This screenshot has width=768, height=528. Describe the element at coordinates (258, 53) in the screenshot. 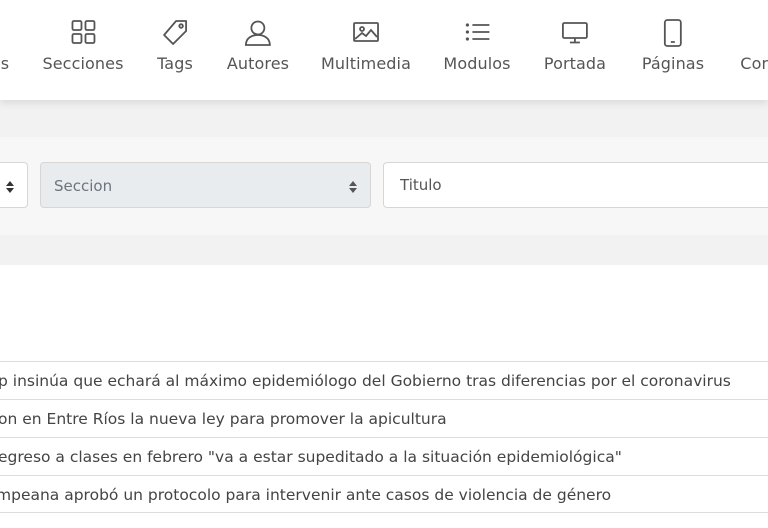

I see `nav-item-autores: Autores` at that location.